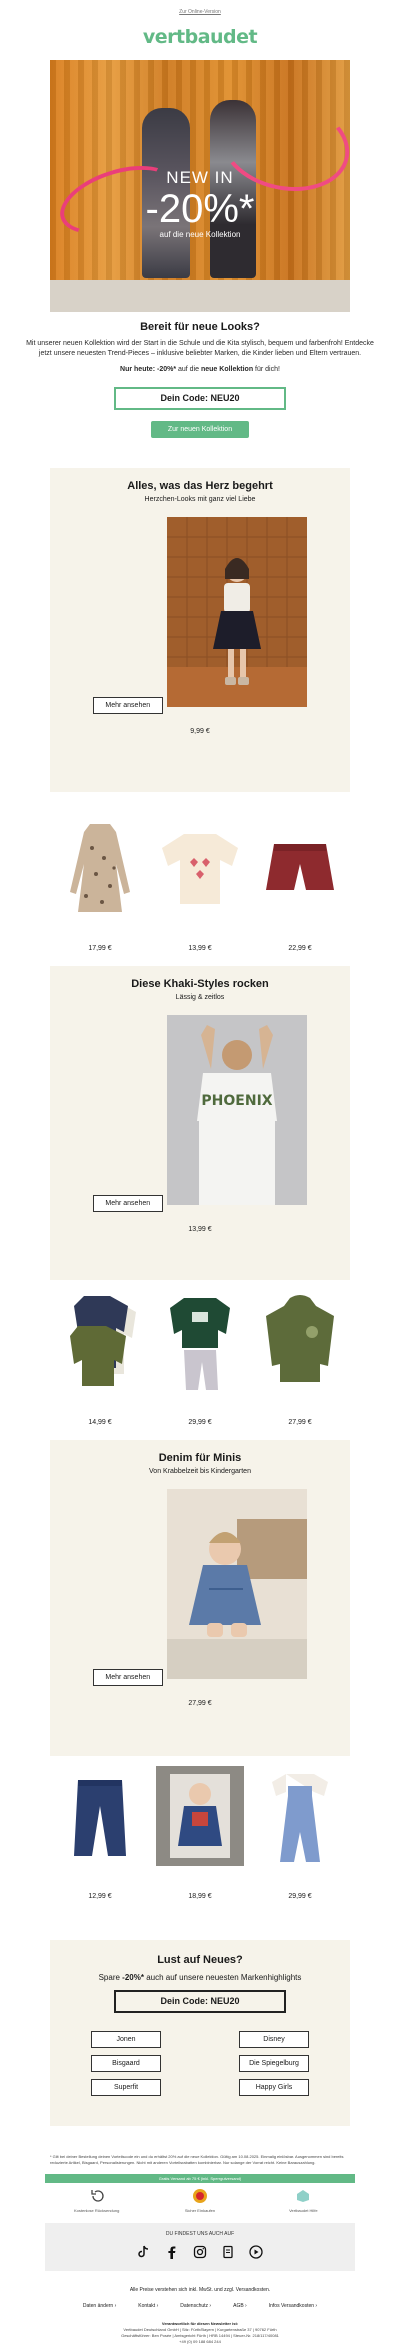 Image resolution: width=400 pixels, height=2352 pixels. I want to click on feature-photo-girl, so click(237, 612).